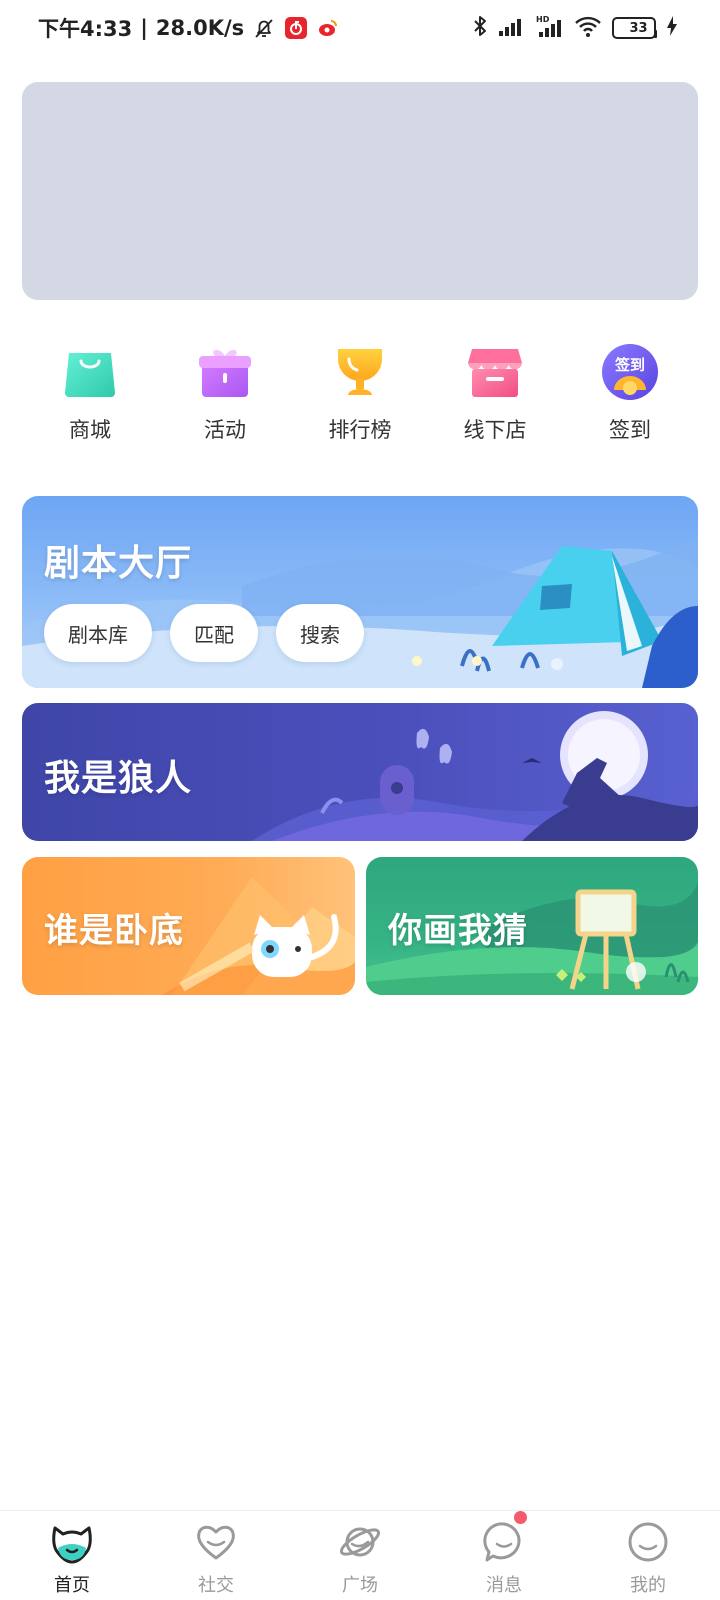  What do you see at coordinates (72, 1542) in the screenshot?
I see `cat-home-icon` at bounding box center [72, 1542].